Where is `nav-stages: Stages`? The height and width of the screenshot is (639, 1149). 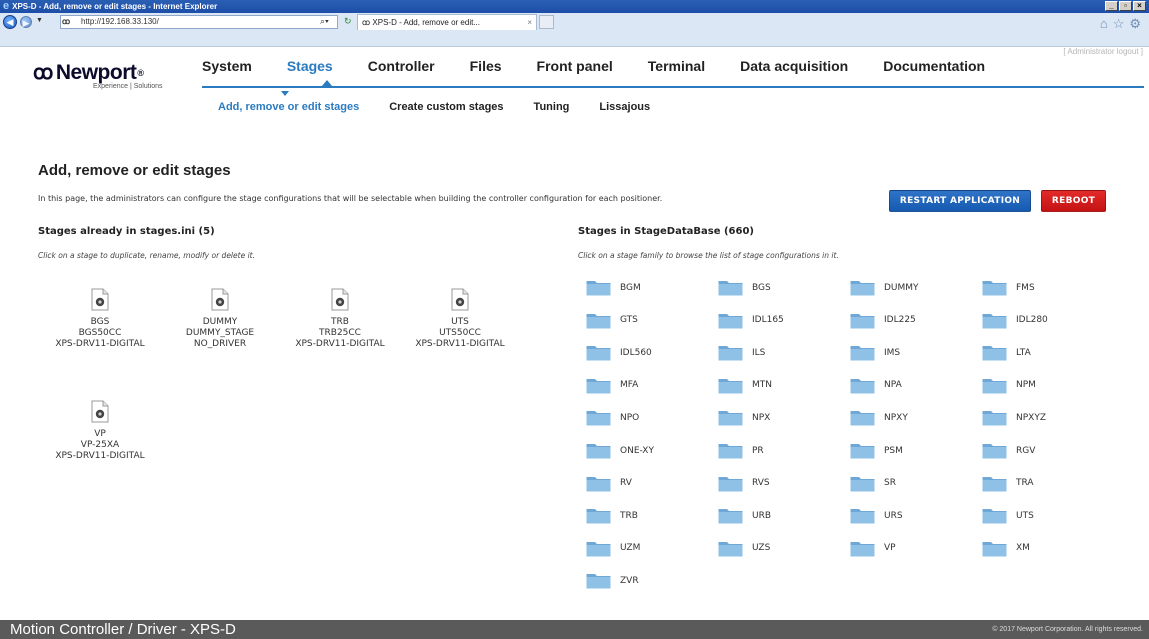
nav-stages: Stages is located at coordinates (310, 66).